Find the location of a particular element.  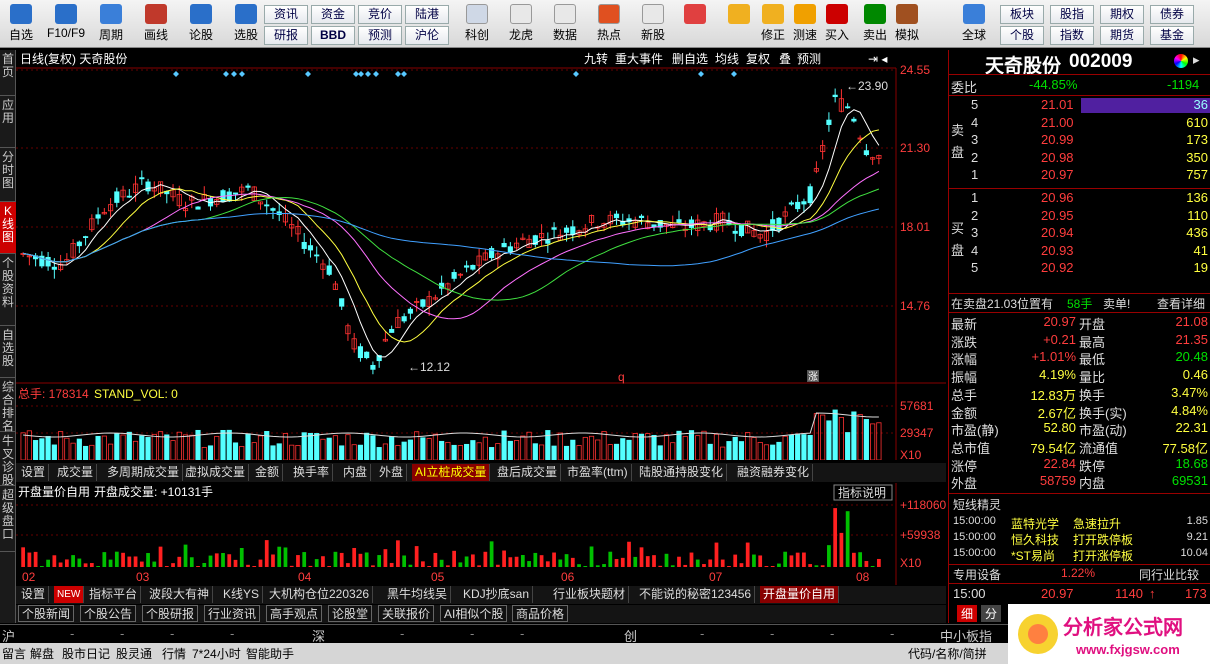

info-tab-6: 关联报价 is located at coordinates (406, 613).